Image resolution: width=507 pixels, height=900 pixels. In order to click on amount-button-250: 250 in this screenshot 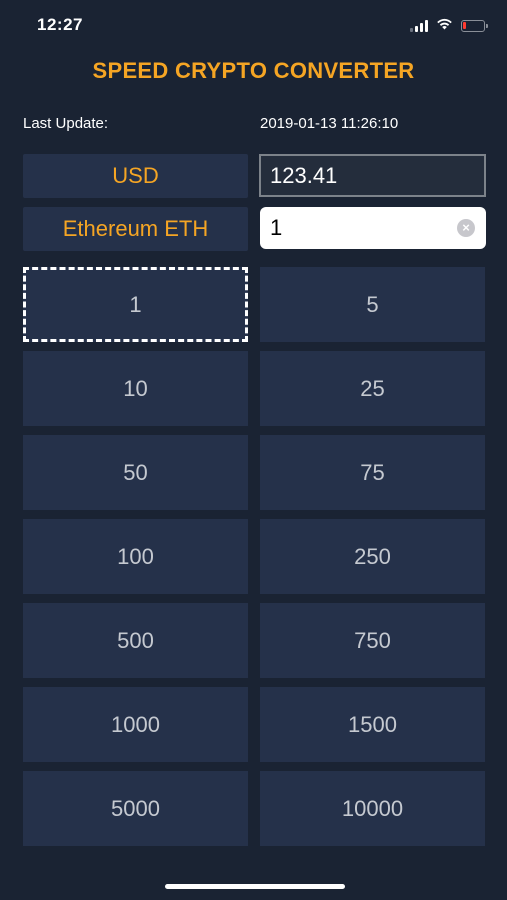, I will do `click(372, 556)`.